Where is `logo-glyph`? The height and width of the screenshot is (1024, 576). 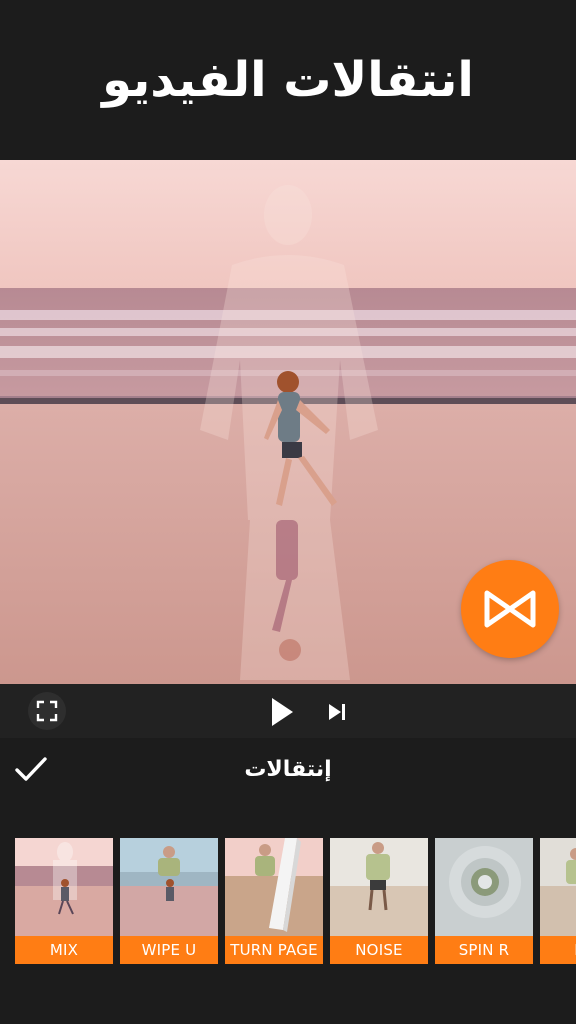
logo-glyph is located at coordinates (510, 609).